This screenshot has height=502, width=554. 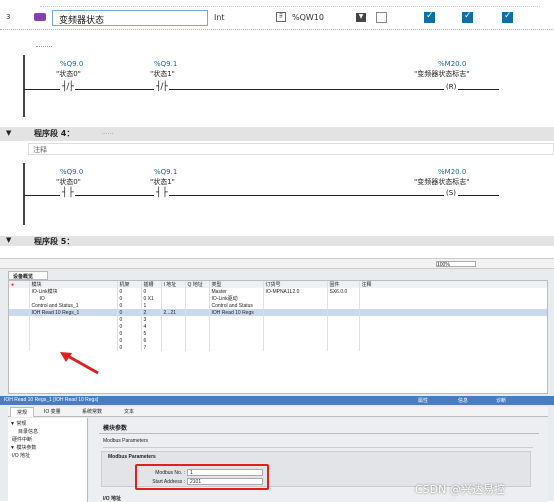 I want to click on tag-address: %QW10, so click(x=308, y=17).